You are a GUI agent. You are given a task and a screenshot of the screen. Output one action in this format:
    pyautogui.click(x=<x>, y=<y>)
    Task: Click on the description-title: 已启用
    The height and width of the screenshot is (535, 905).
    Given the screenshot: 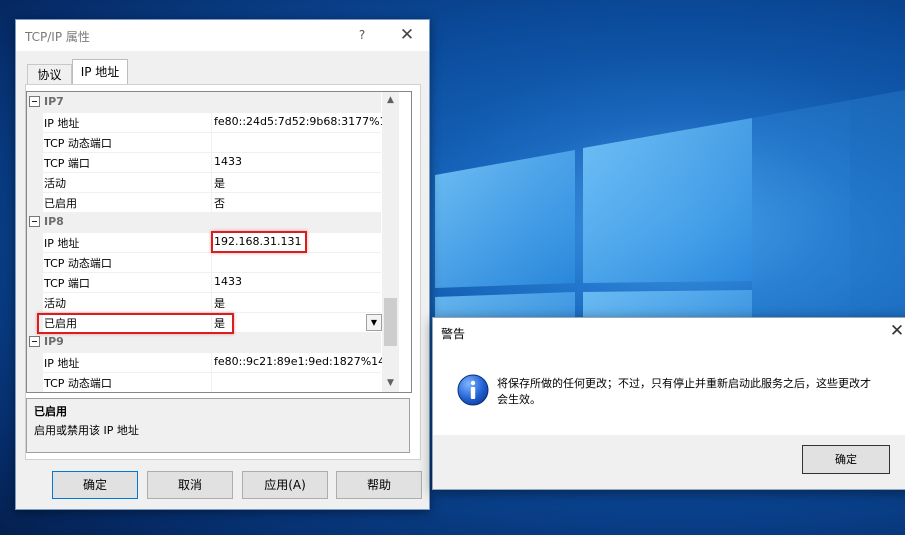 What is the action you would take?
    pyautogui.click(x=50, y=411)
    